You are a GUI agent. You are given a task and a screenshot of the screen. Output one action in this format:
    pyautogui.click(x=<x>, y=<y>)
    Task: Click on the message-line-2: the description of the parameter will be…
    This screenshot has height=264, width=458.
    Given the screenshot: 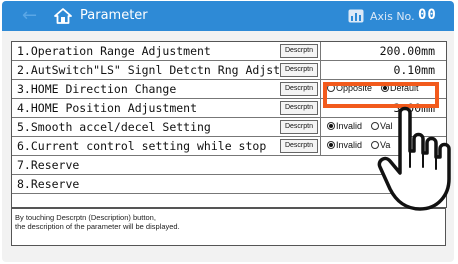 What is the action you would take?
    pyautogui.click(x=97, y=226)
    